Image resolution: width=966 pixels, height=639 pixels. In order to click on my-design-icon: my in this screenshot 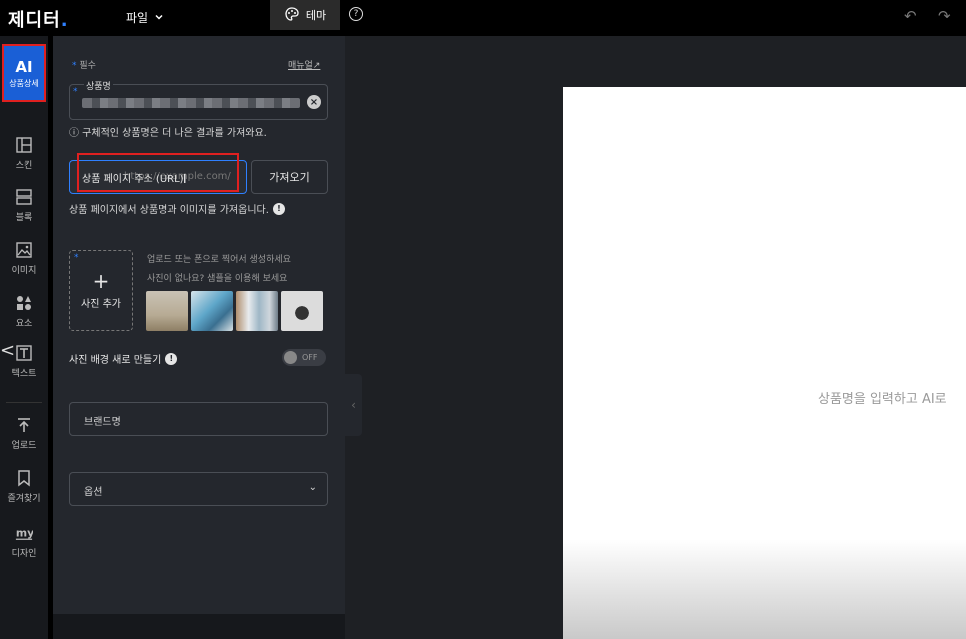, I will do `click(24, 533)`.